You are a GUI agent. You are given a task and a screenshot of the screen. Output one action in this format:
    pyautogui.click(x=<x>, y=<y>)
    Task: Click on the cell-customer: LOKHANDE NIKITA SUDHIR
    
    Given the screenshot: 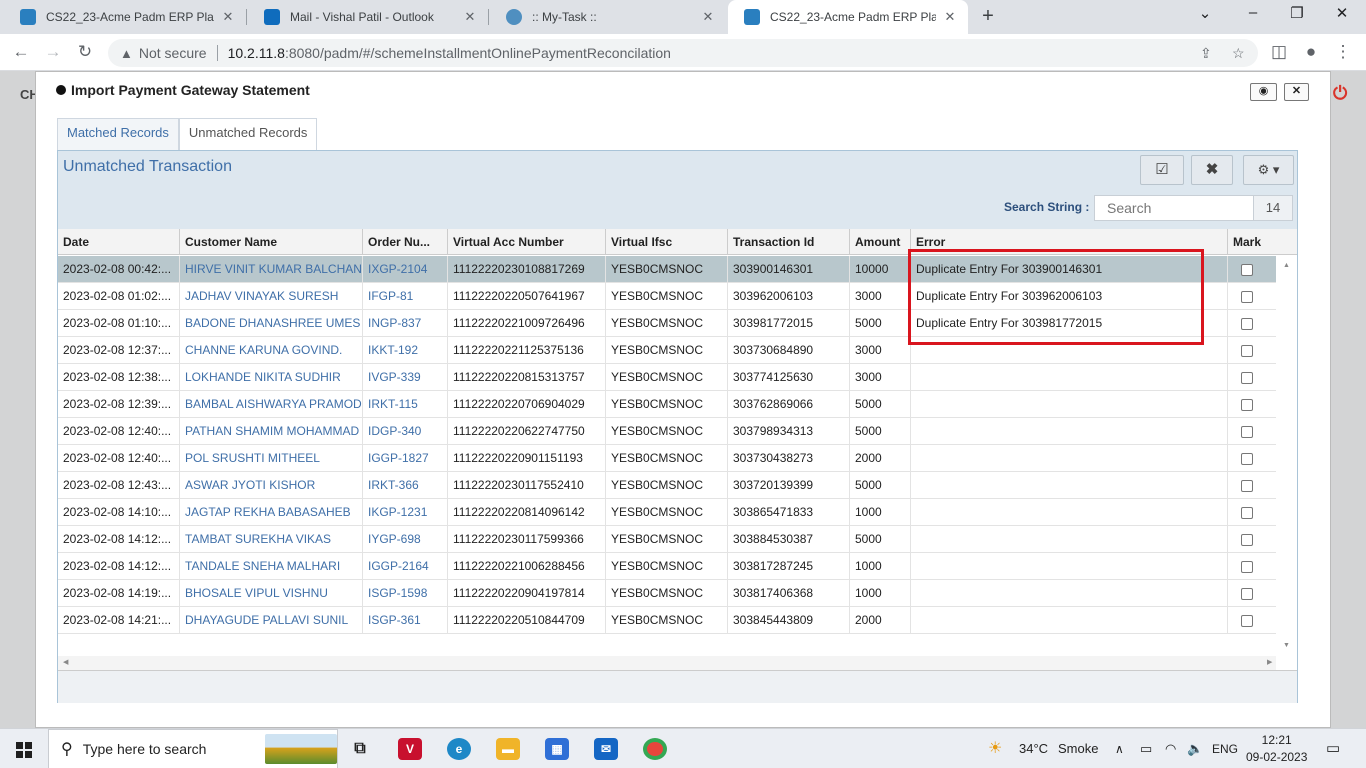 What is the action you would take?
    pyautogui.click(x=271, y=377)
    